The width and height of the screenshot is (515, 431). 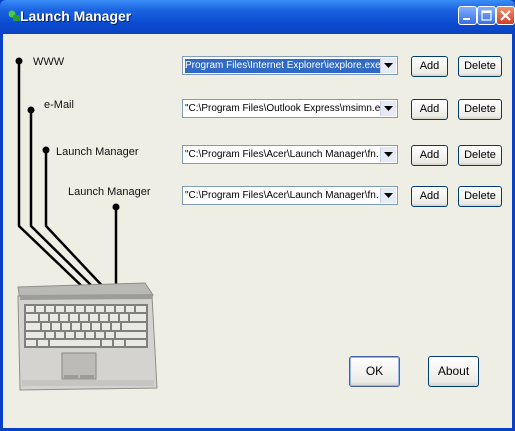 I want to click on row-label-email: e-Mail, so click(x=59, y=105).